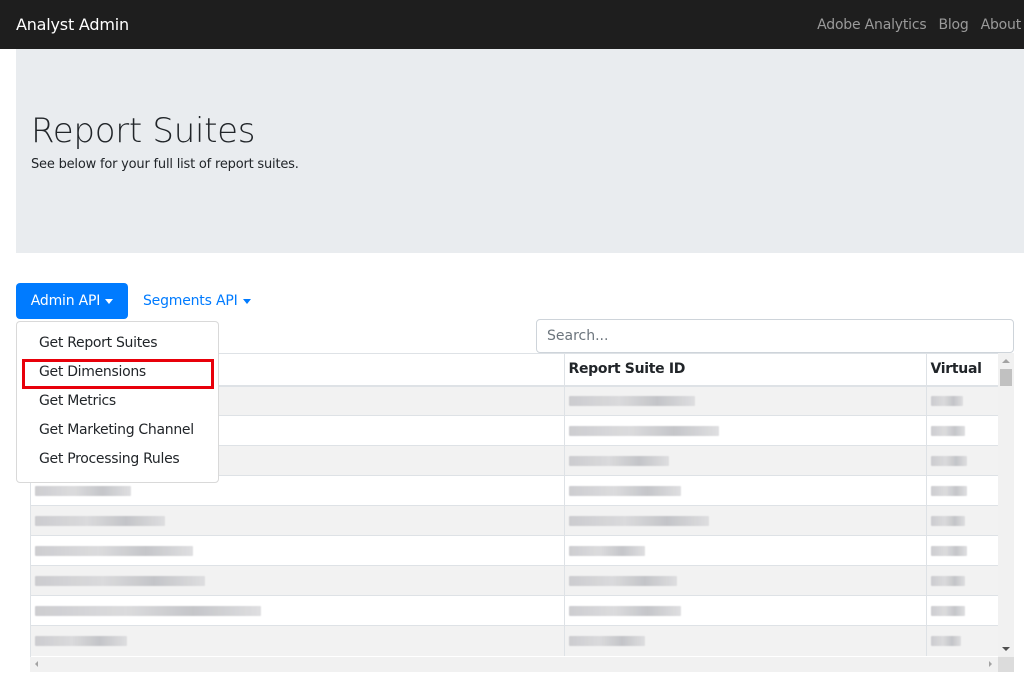  What do you see at coordinates (36, 664) in the screenshot?
I see `scroll-left-arrow-icon` at bounding box center [36, 664].